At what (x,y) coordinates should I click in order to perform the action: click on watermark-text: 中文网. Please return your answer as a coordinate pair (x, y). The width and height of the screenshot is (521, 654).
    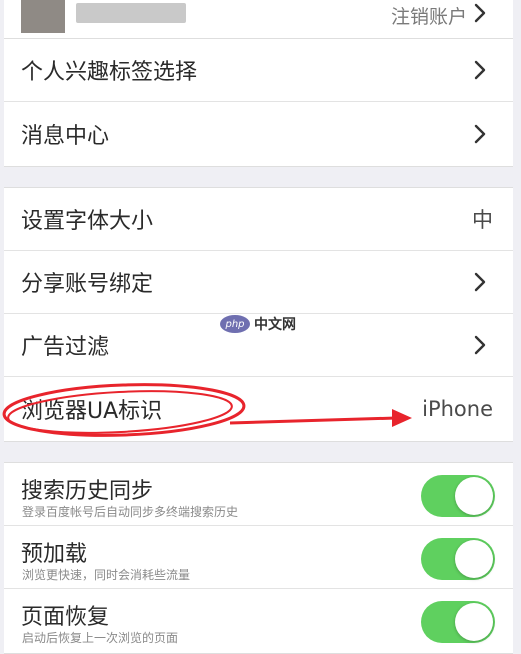
    Looking at the image, I should click on (275, 325).